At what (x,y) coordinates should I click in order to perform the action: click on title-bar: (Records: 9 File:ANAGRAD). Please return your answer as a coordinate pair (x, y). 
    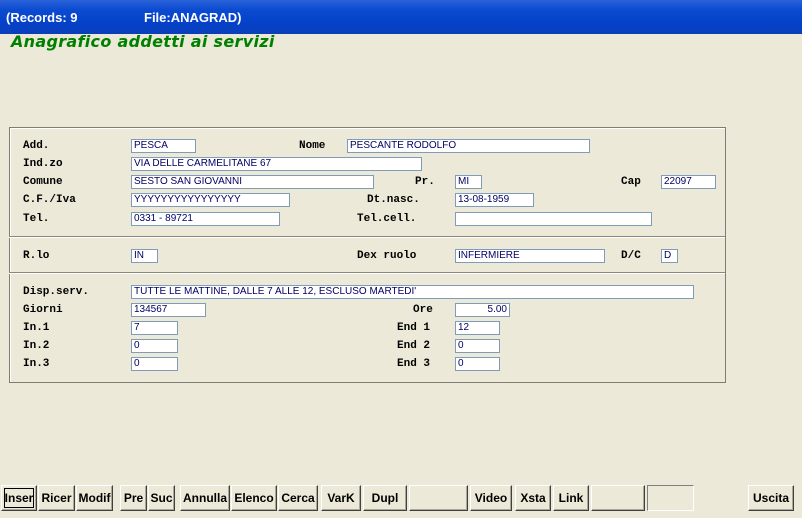
    Looking at the image, I should click on (401, 17).